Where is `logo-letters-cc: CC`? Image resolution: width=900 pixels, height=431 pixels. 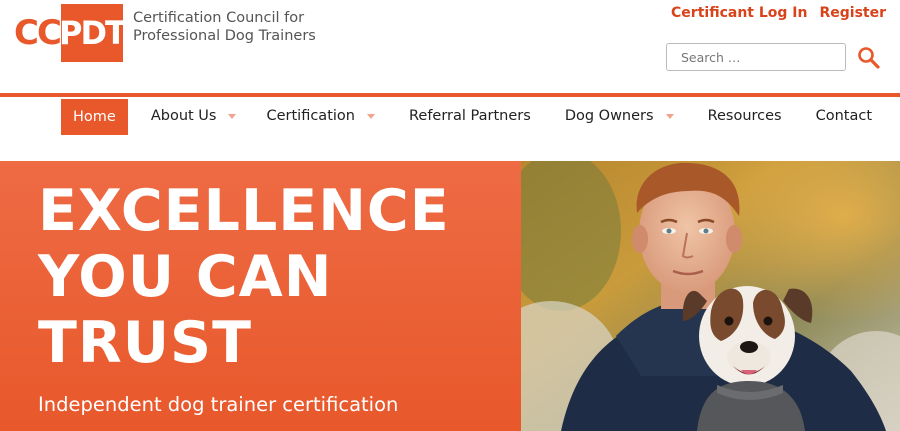 logo-letters-cc: CC is located at coordinates (38, 33).